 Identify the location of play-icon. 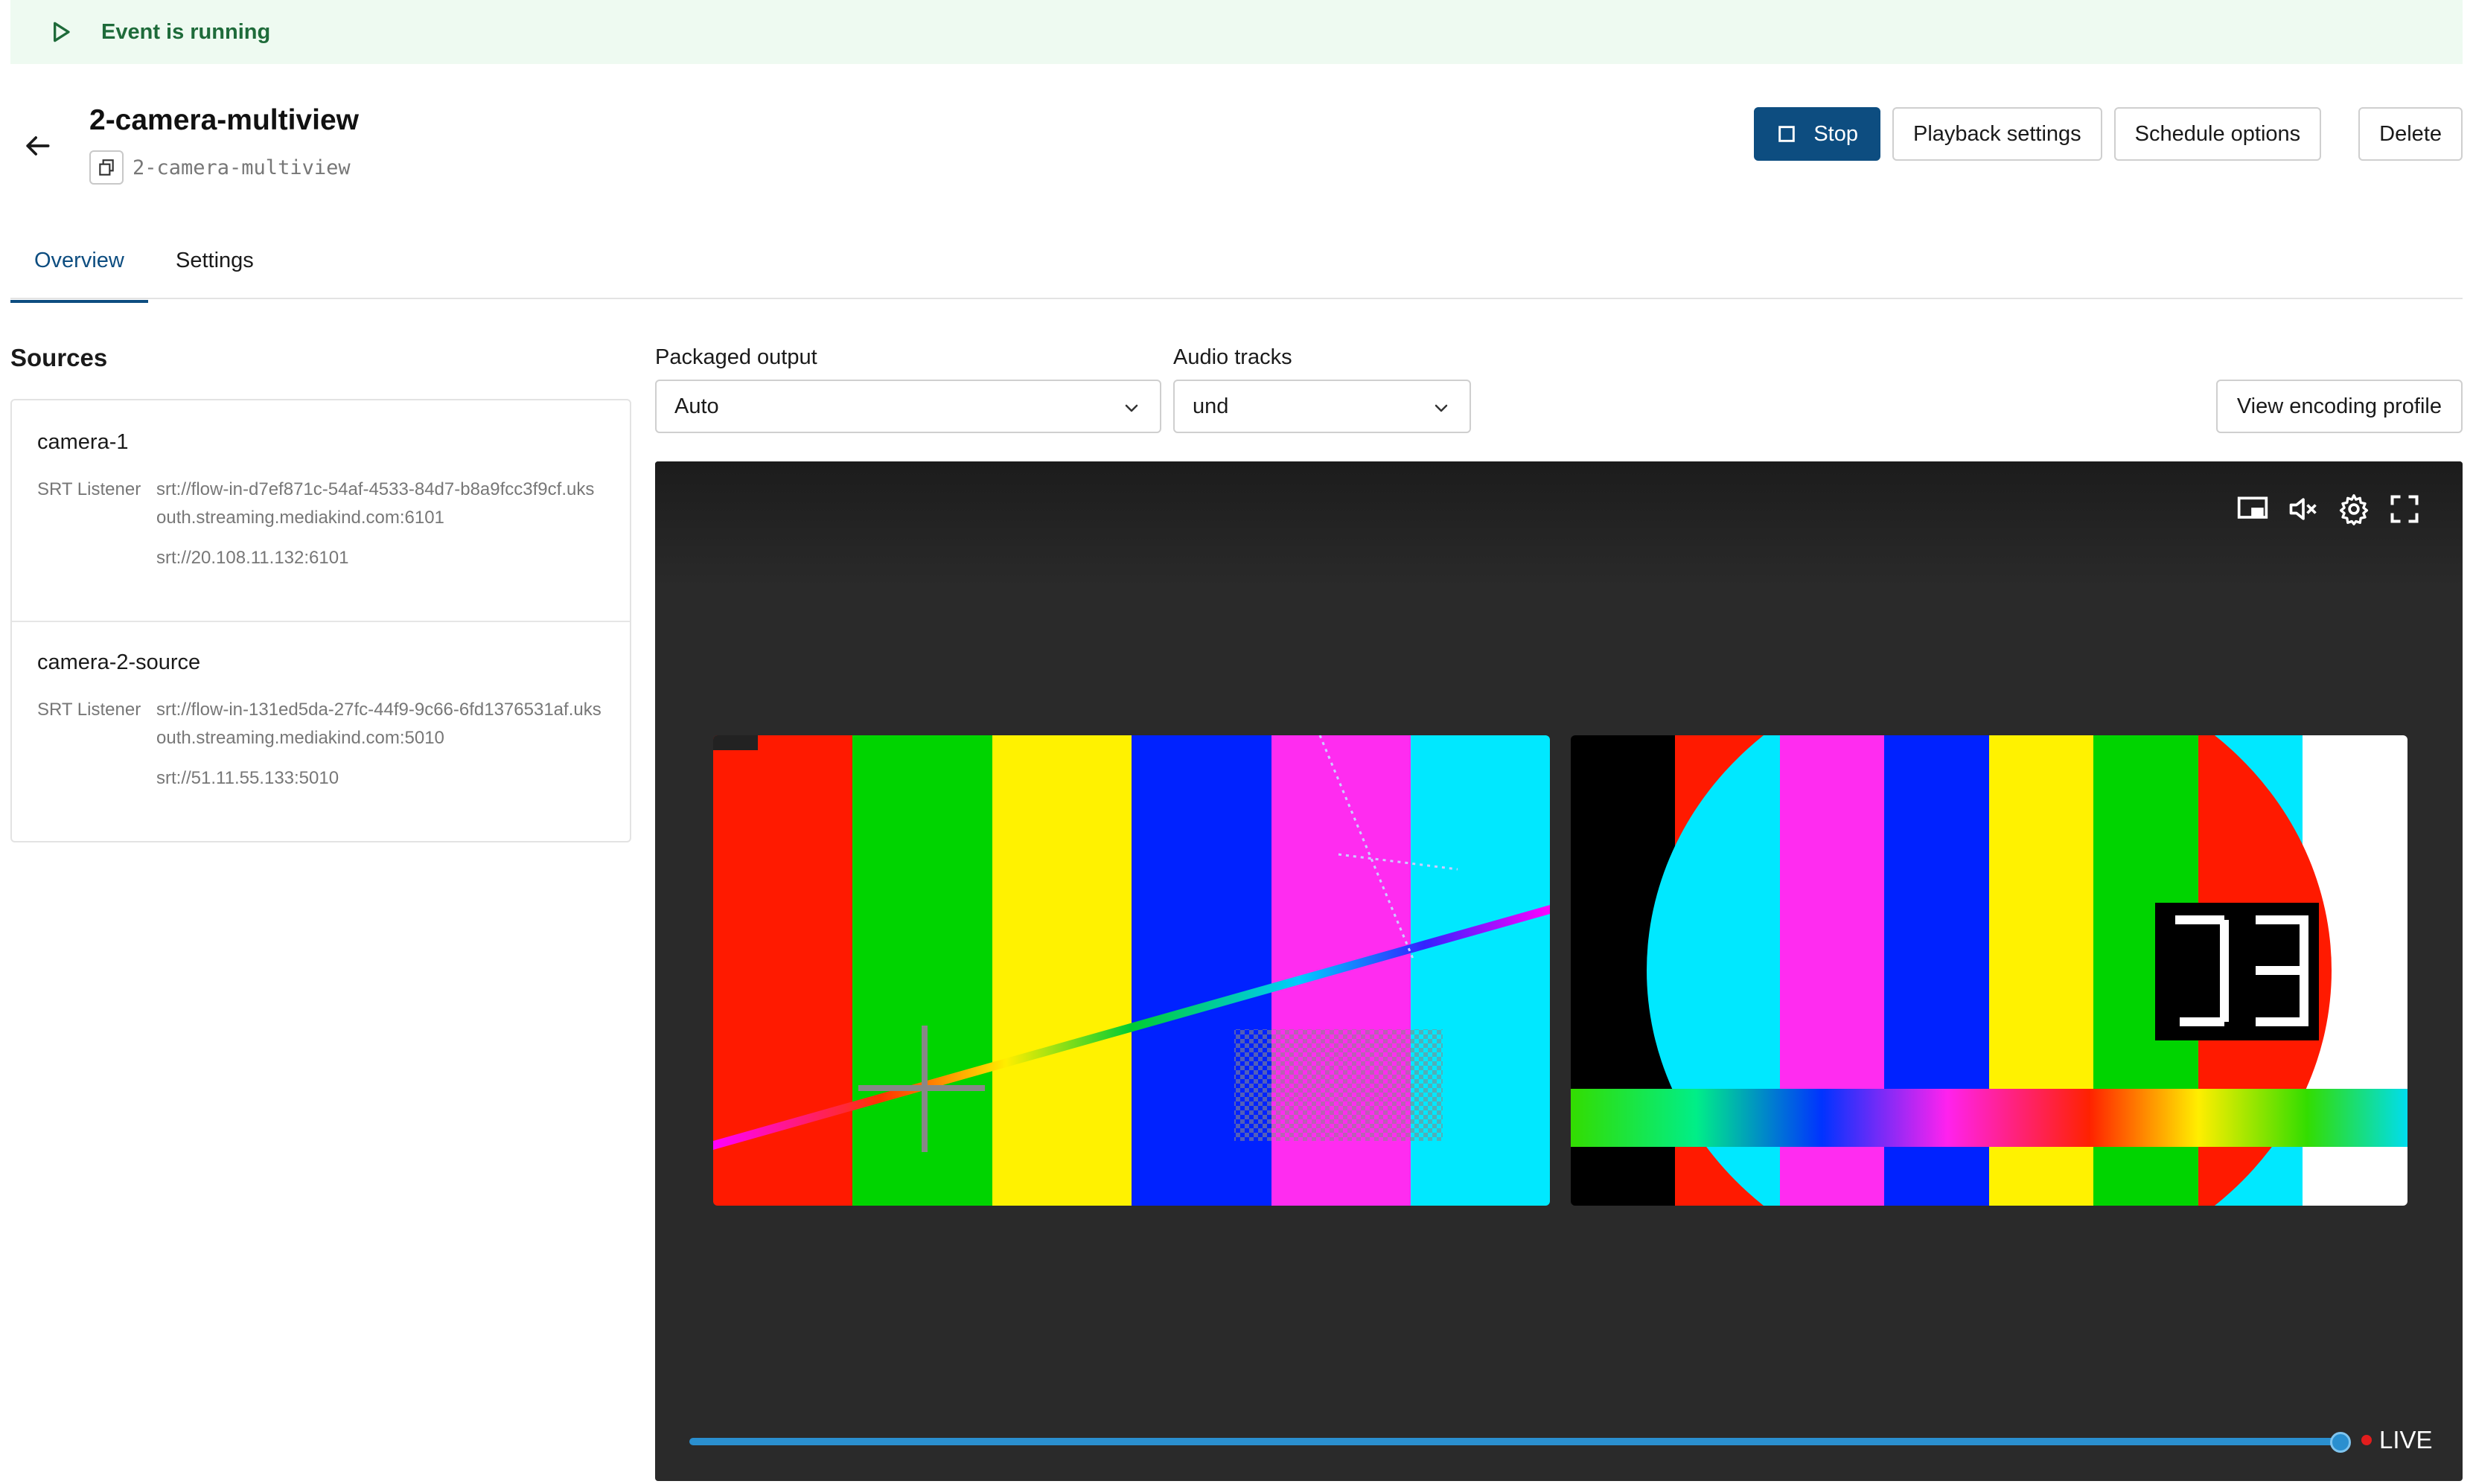
(62, 32).